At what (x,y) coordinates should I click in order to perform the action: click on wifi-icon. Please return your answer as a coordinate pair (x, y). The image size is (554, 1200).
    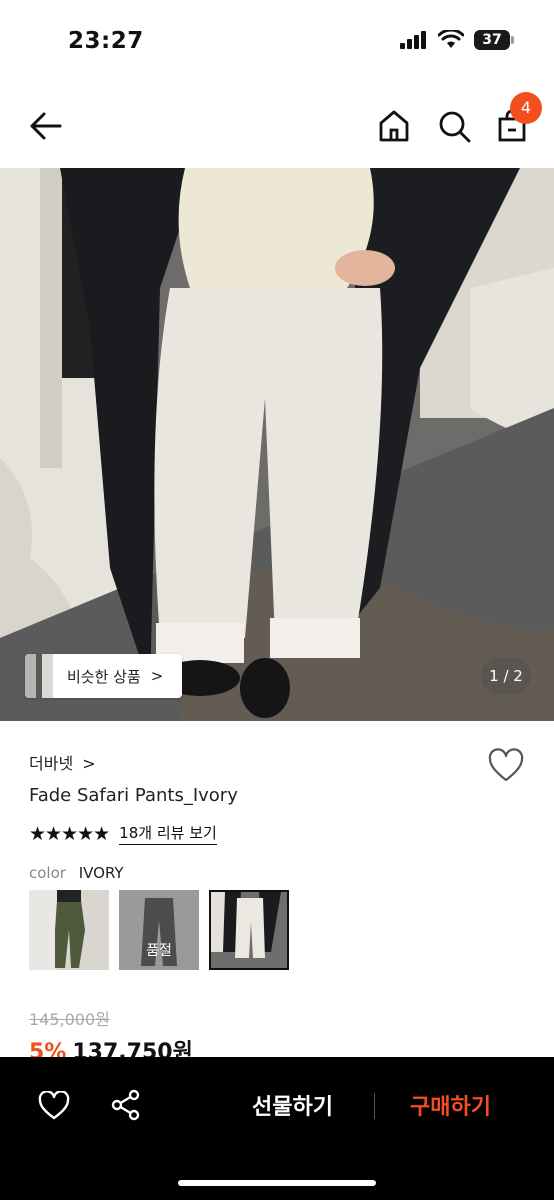
    Looking at the image, I should click on (451, 39).